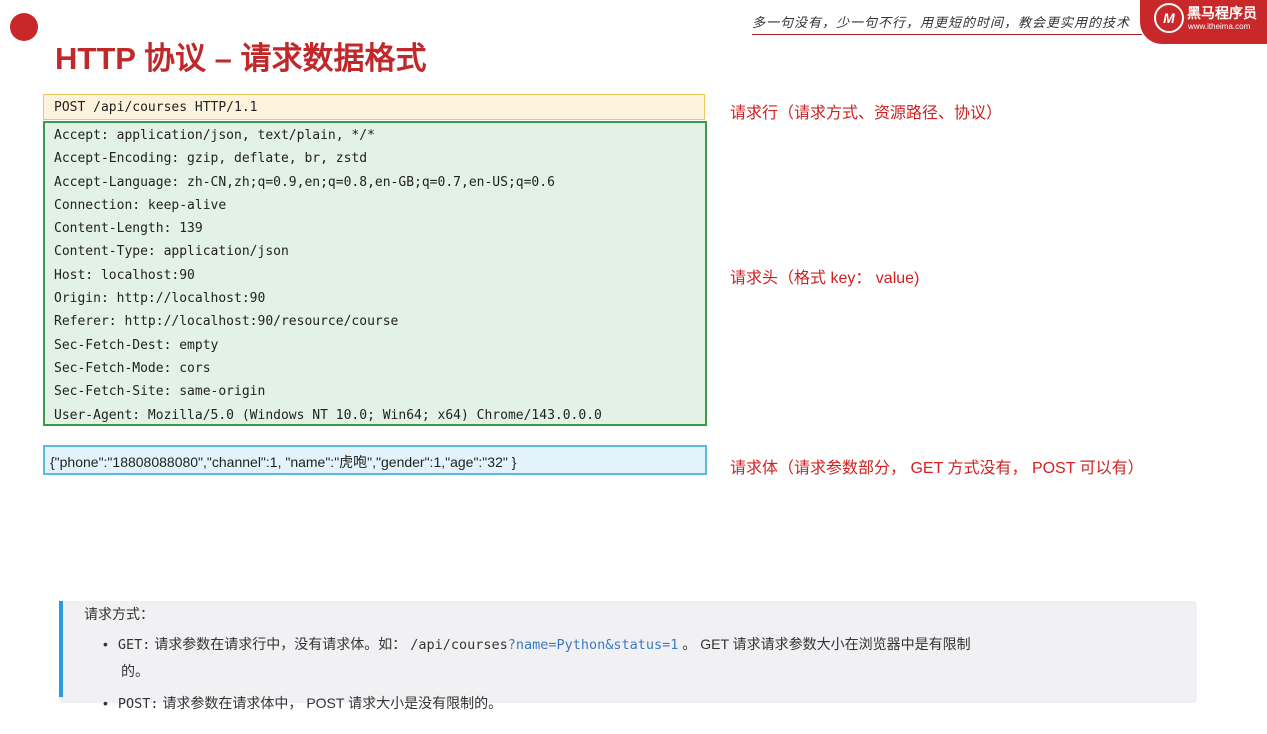 Image resolution: width=1267 pixels, height=734 pixels. What do you see at coordinates (459, 645) in the screenshot?
I see `get-code-path: /api/courses` at bounding box center [459, 645].